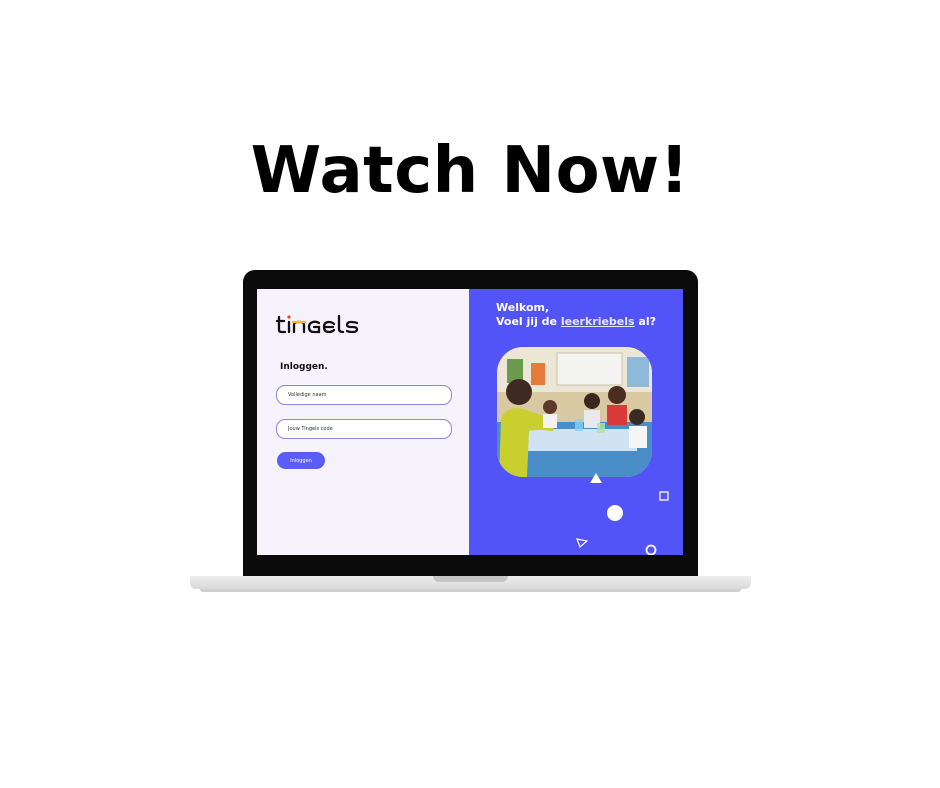 This screenshot has height=788, width=940. I want to click on login-button: Inloggen, so click(301, 460).